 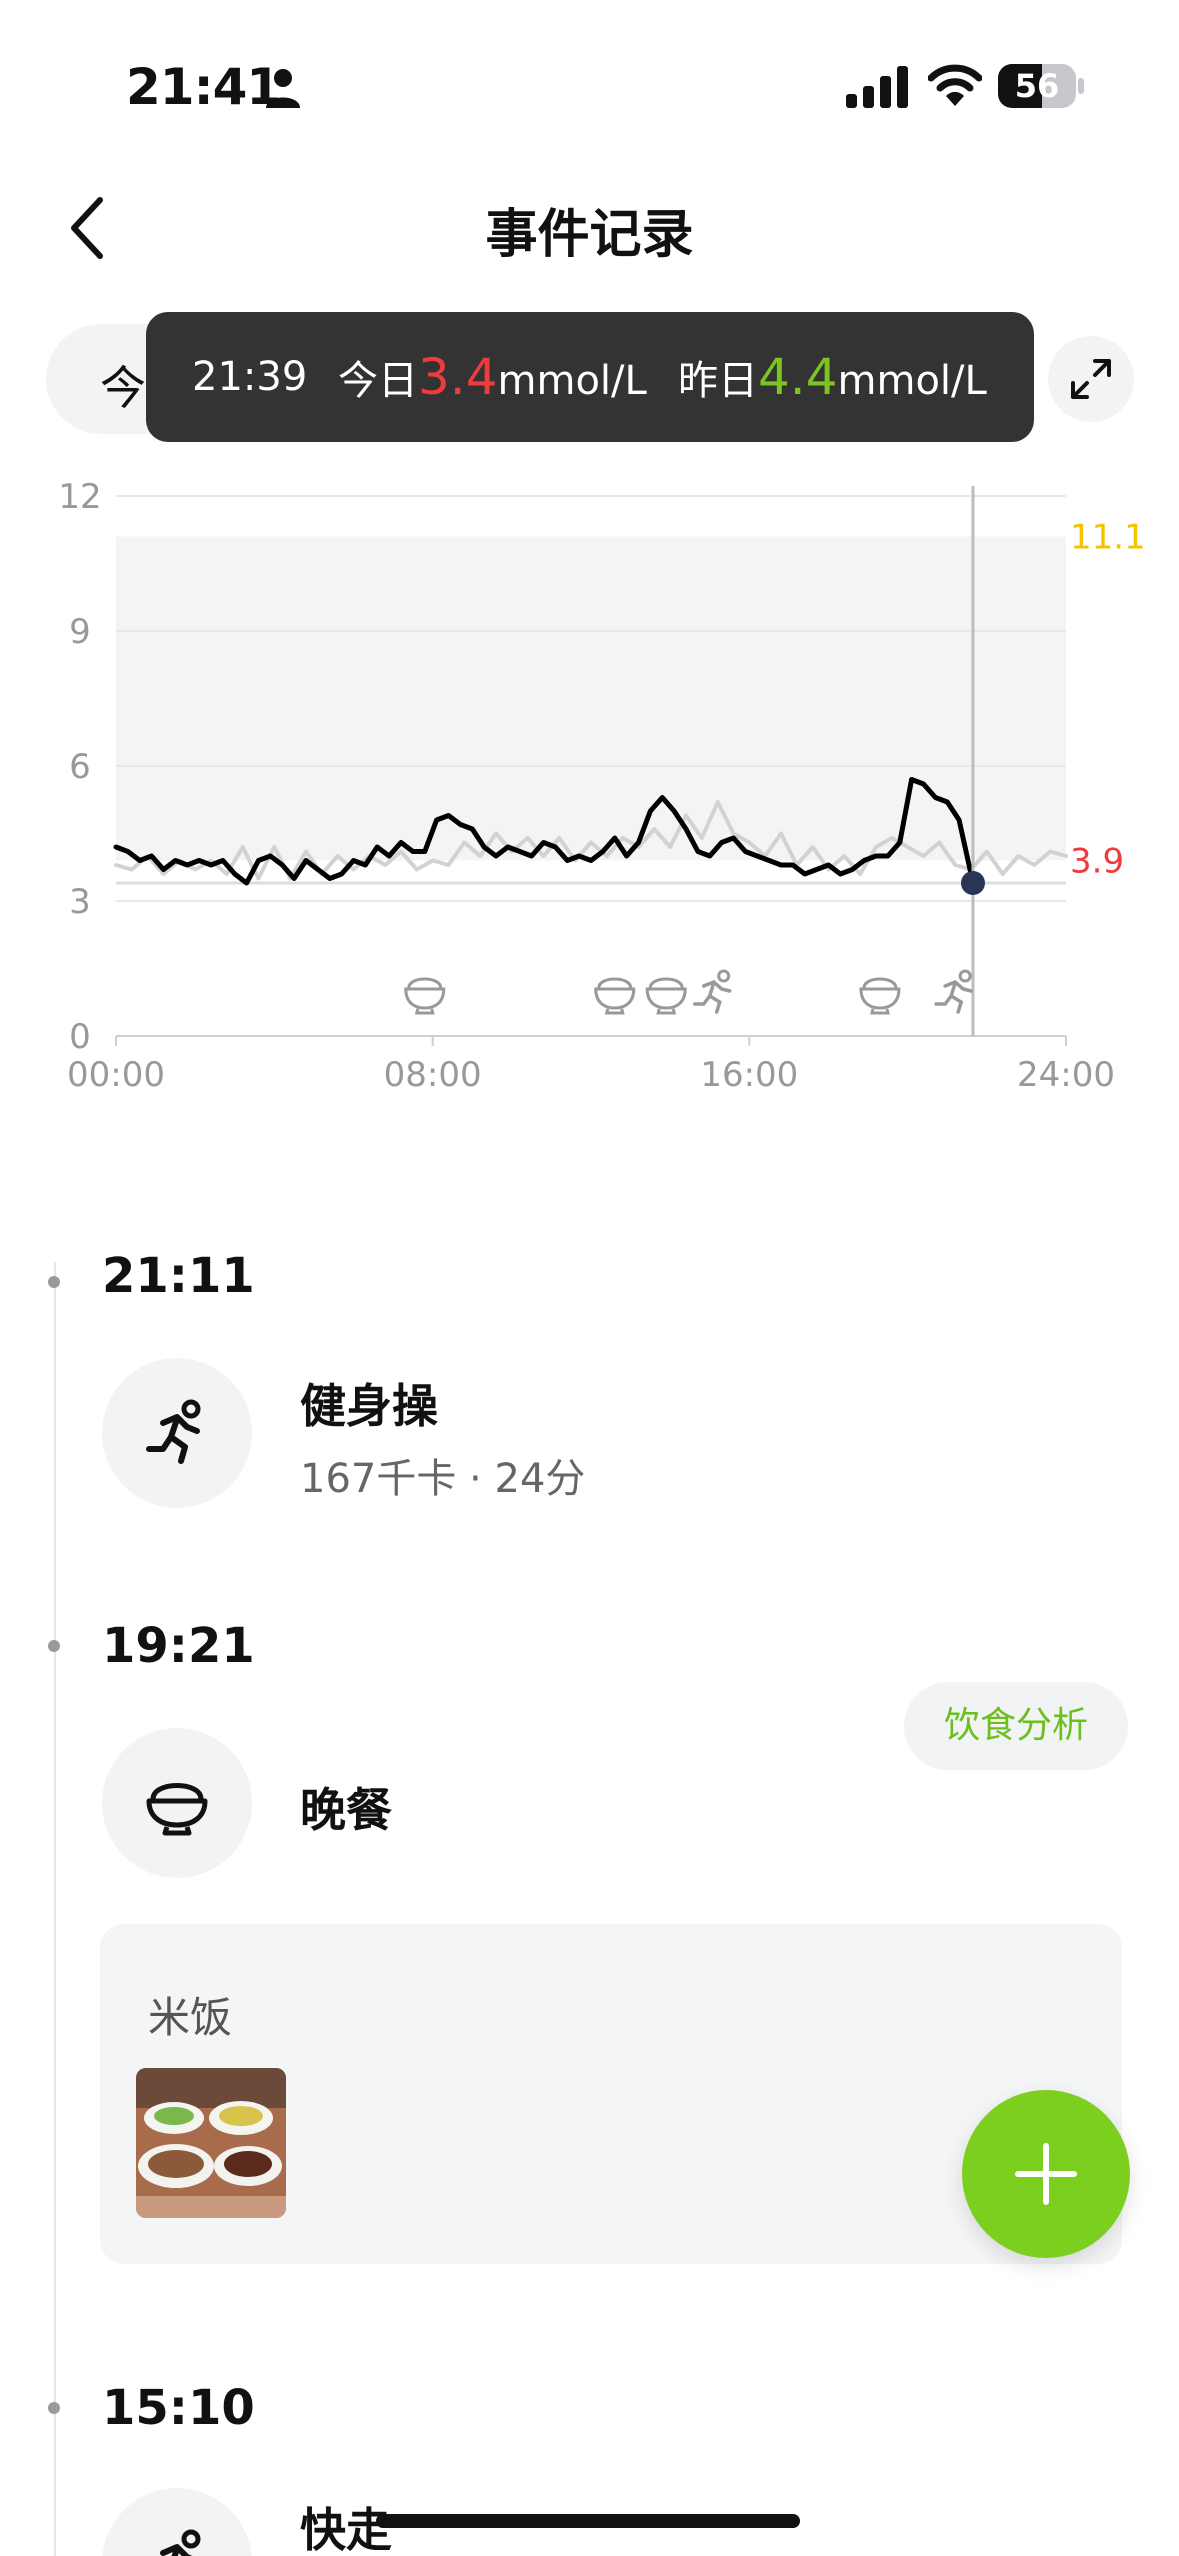 I want to click on tooltip-today-label: 今日, so click(x=378, y=381).